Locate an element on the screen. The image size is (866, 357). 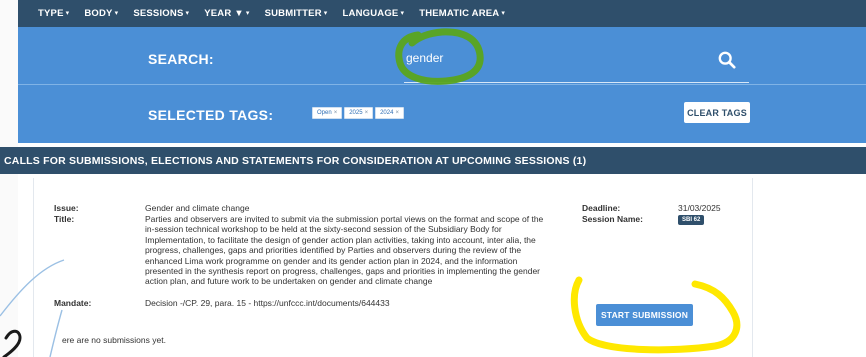
issue-value: Gender and climate change is located at coordinates (197, 208).